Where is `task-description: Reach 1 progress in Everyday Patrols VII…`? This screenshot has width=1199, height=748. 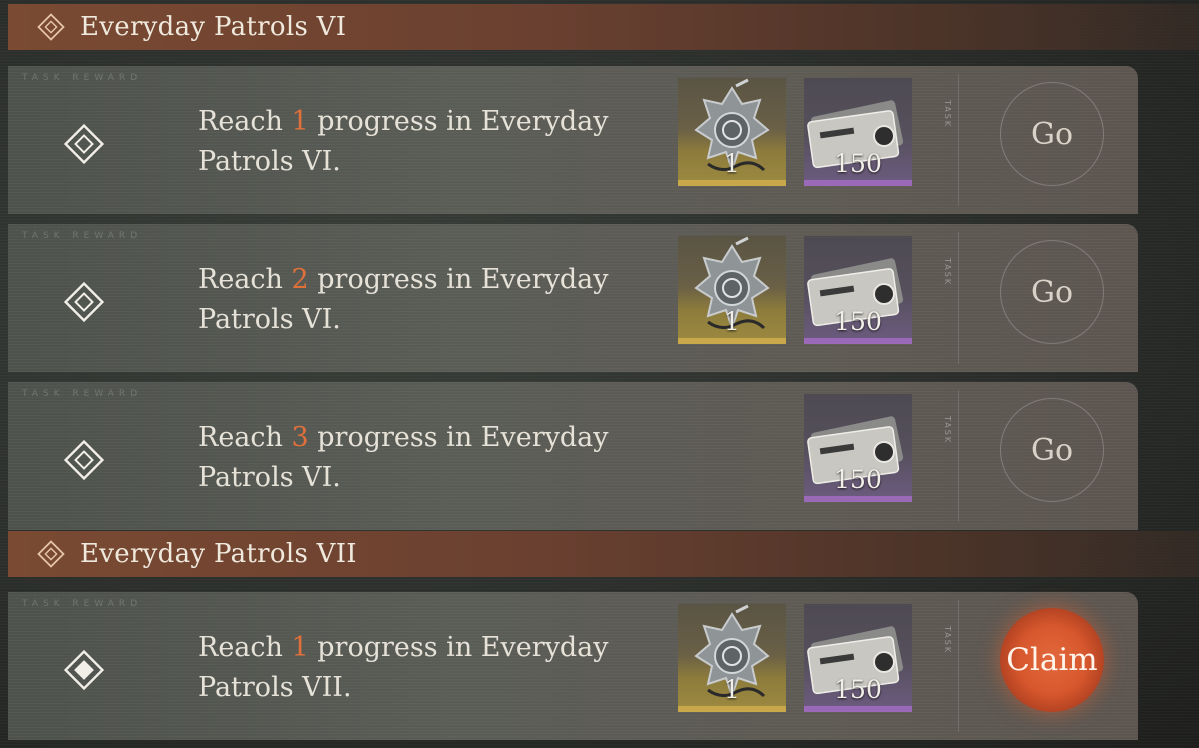
task-description: Reach 1 progress in Everyday Patrols VII… is located at coordinates (403, 667).